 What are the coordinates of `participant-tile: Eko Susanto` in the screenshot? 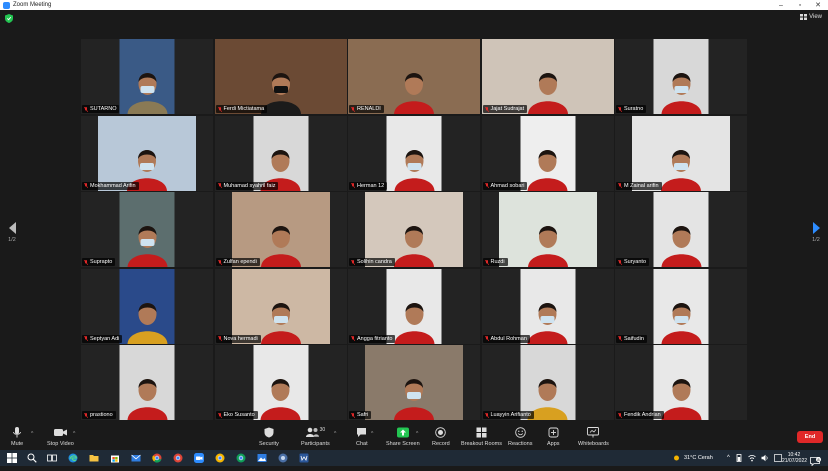 It's located at (280, 382).